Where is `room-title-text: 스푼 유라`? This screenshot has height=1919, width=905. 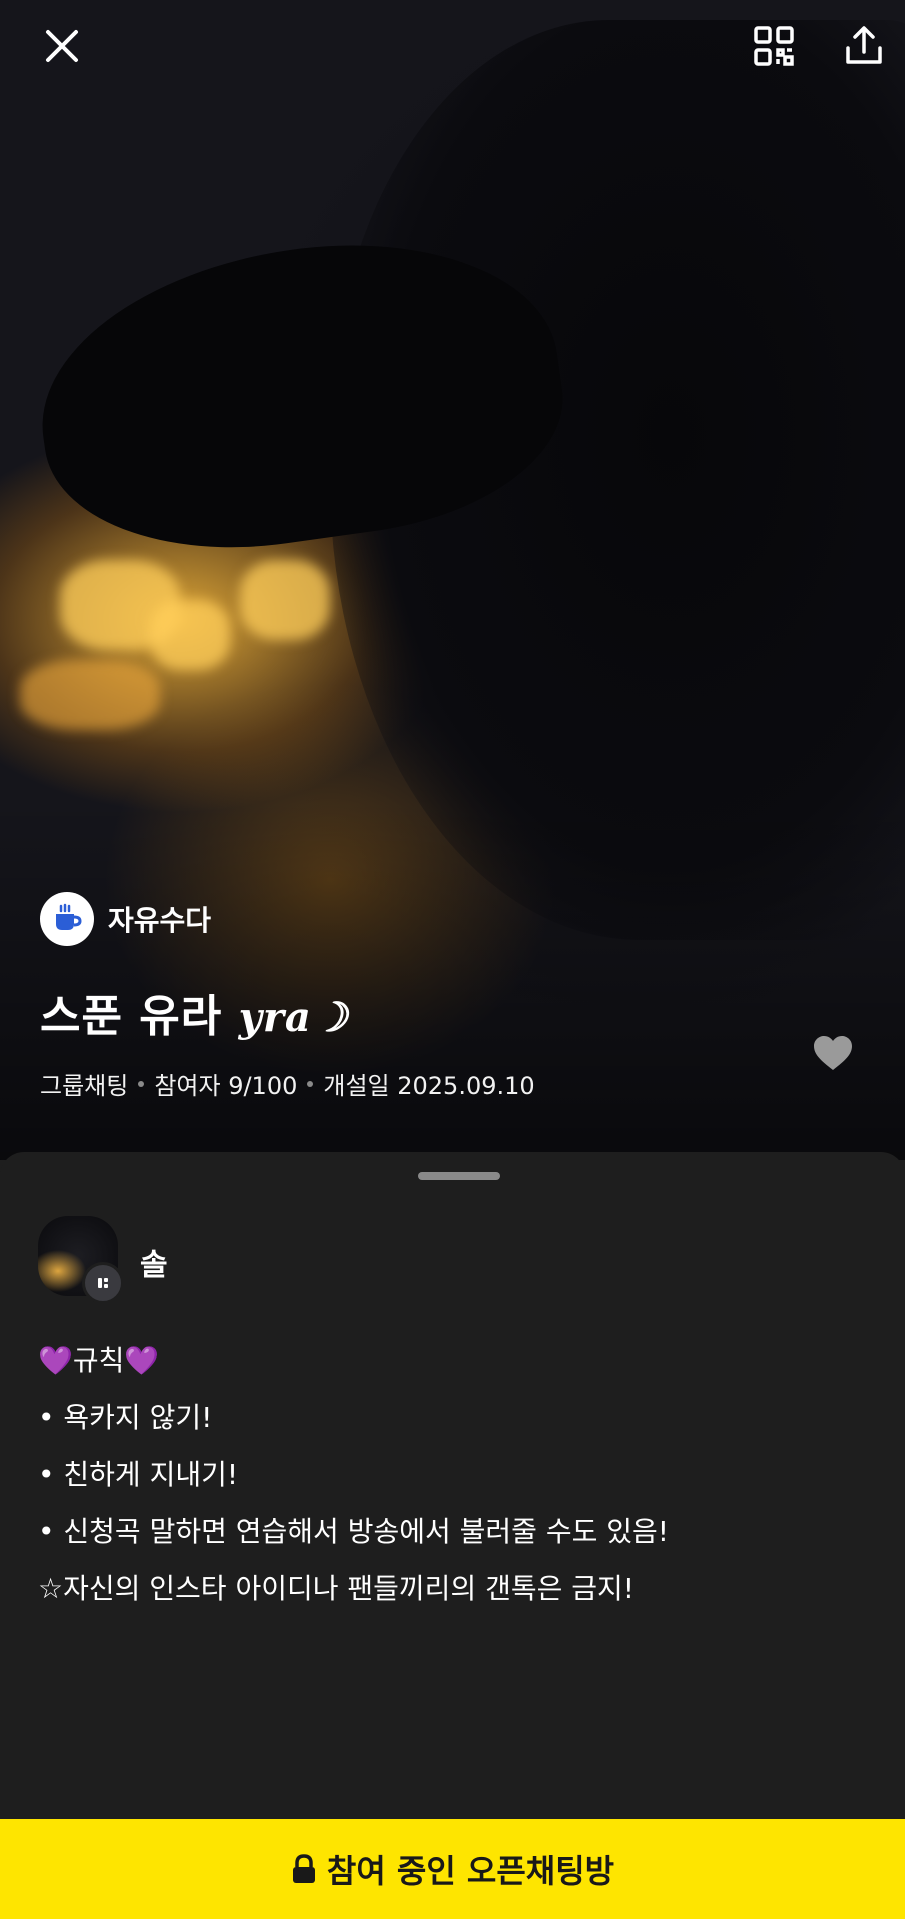 room-title-text: 스푼 유라 is located at coordinates (131, 1016).